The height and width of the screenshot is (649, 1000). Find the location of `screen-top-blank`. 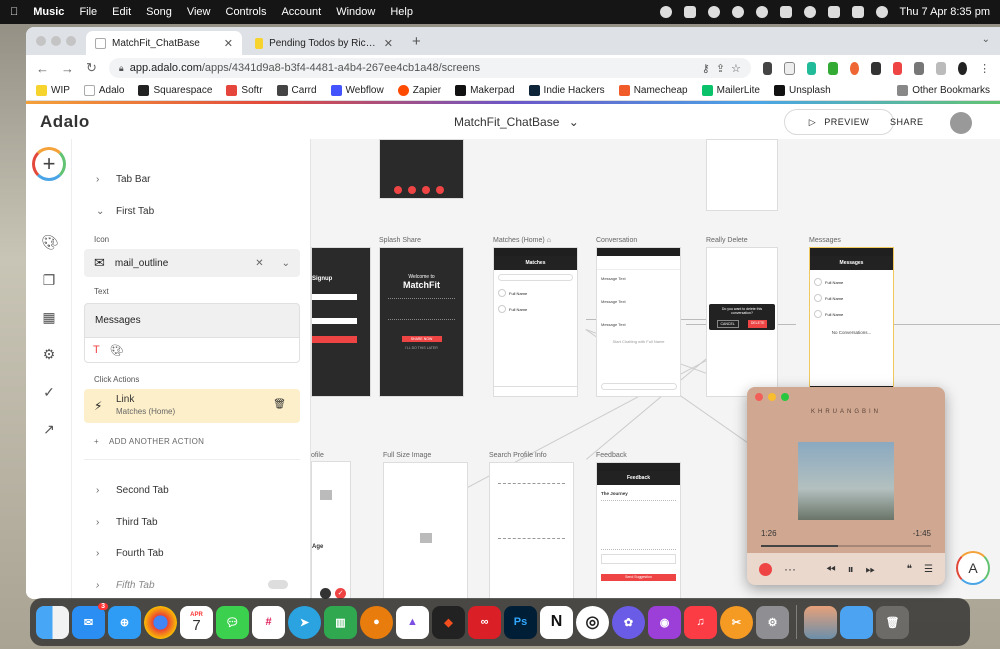

screen-top-blank is located at coordinates (742, 175).